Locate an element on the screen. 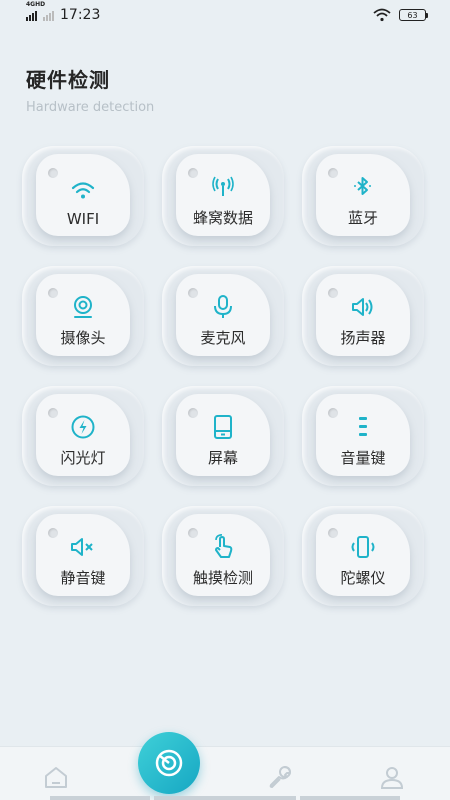 This screenshot has width=450, height=800. tile-label: 闪光灯 is located at coordinates (83, 458).